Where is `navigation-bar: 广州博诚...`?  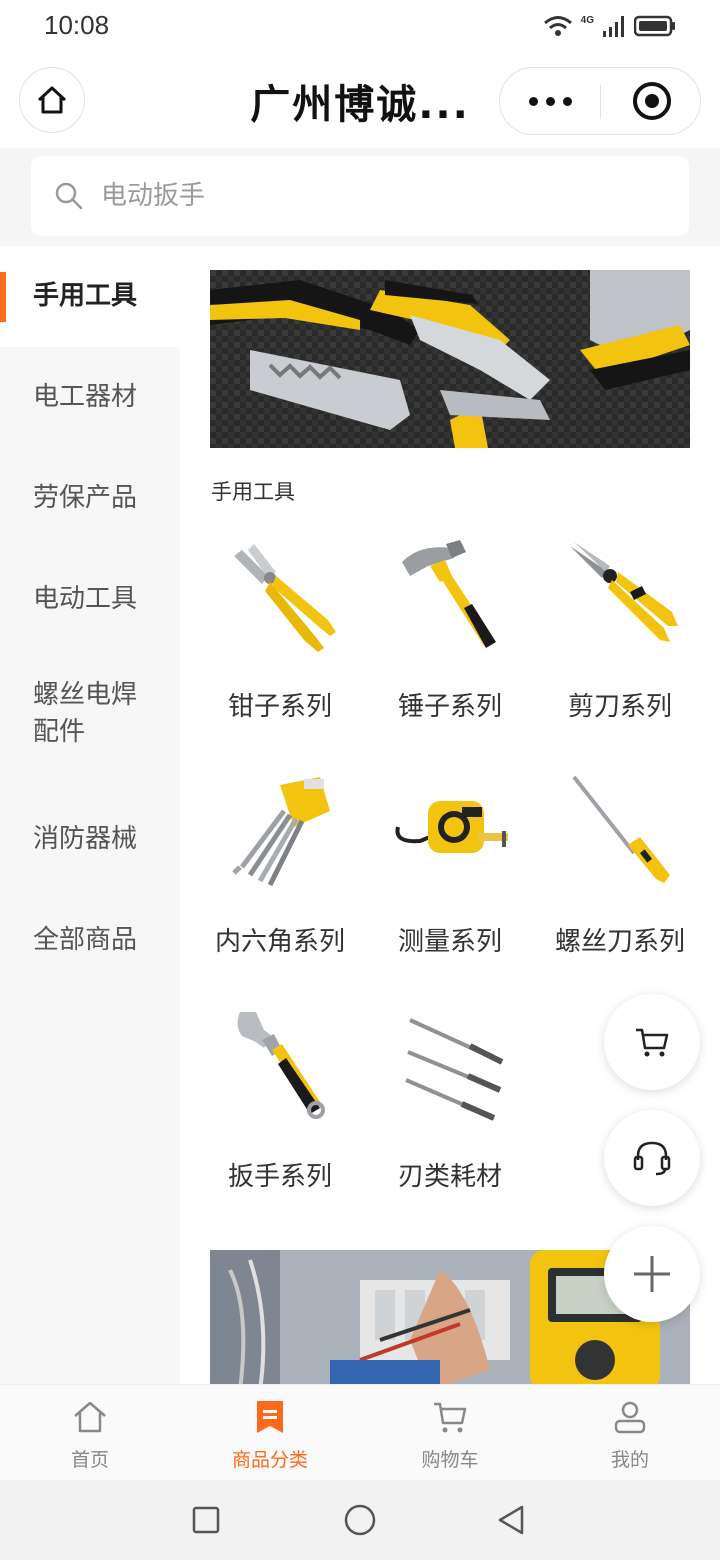 navigation-bar: 广州博诚... is located at coordinates (360, 100).